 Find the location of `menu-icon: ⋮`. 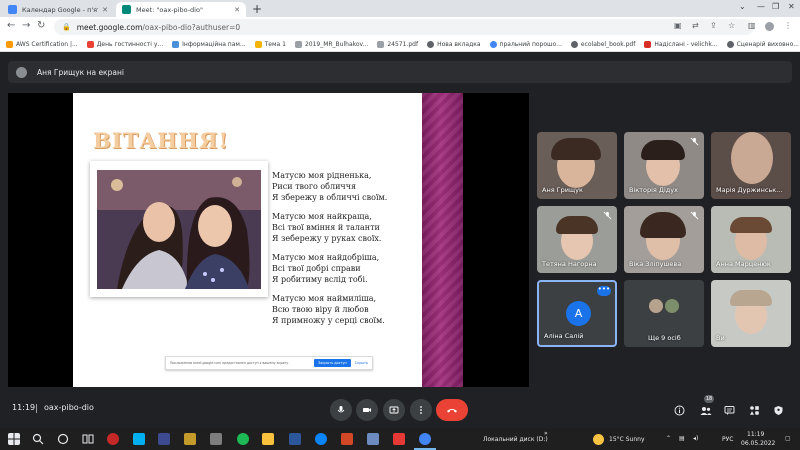

menu-icon: ⋮ is located at coordinates (788, 25).